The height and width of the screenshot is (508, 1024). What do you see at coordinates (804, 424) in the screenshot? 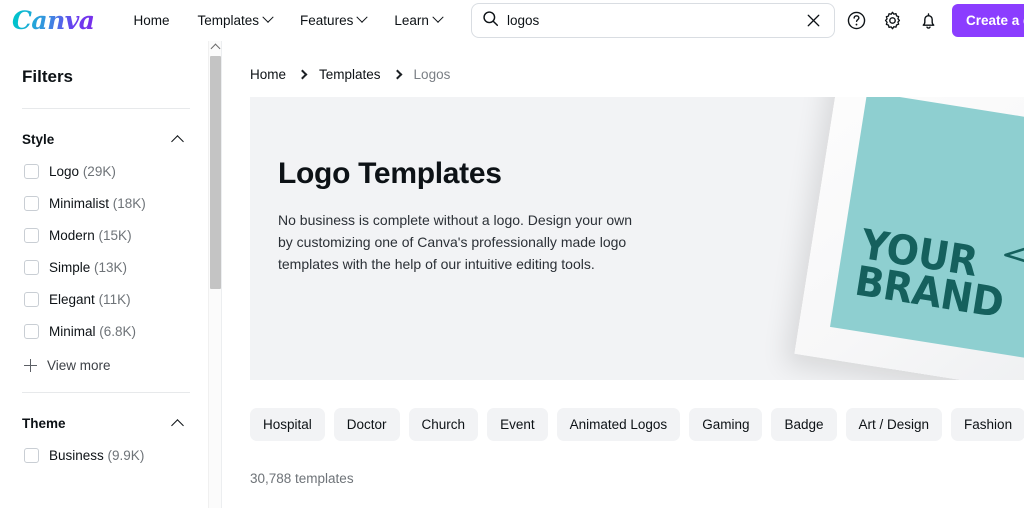
I see `chip-badge: Badge` at bounding box center [804, 424].